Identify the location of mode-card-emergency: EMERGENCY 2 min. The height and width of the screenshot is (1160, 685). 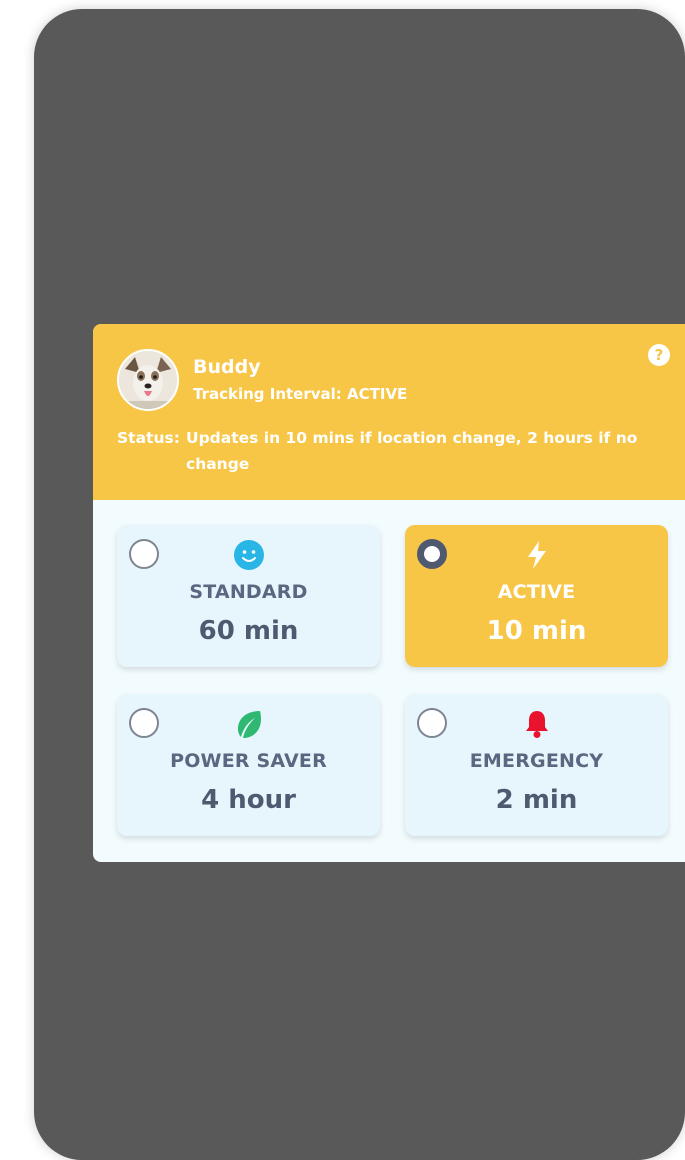
(536, 765).